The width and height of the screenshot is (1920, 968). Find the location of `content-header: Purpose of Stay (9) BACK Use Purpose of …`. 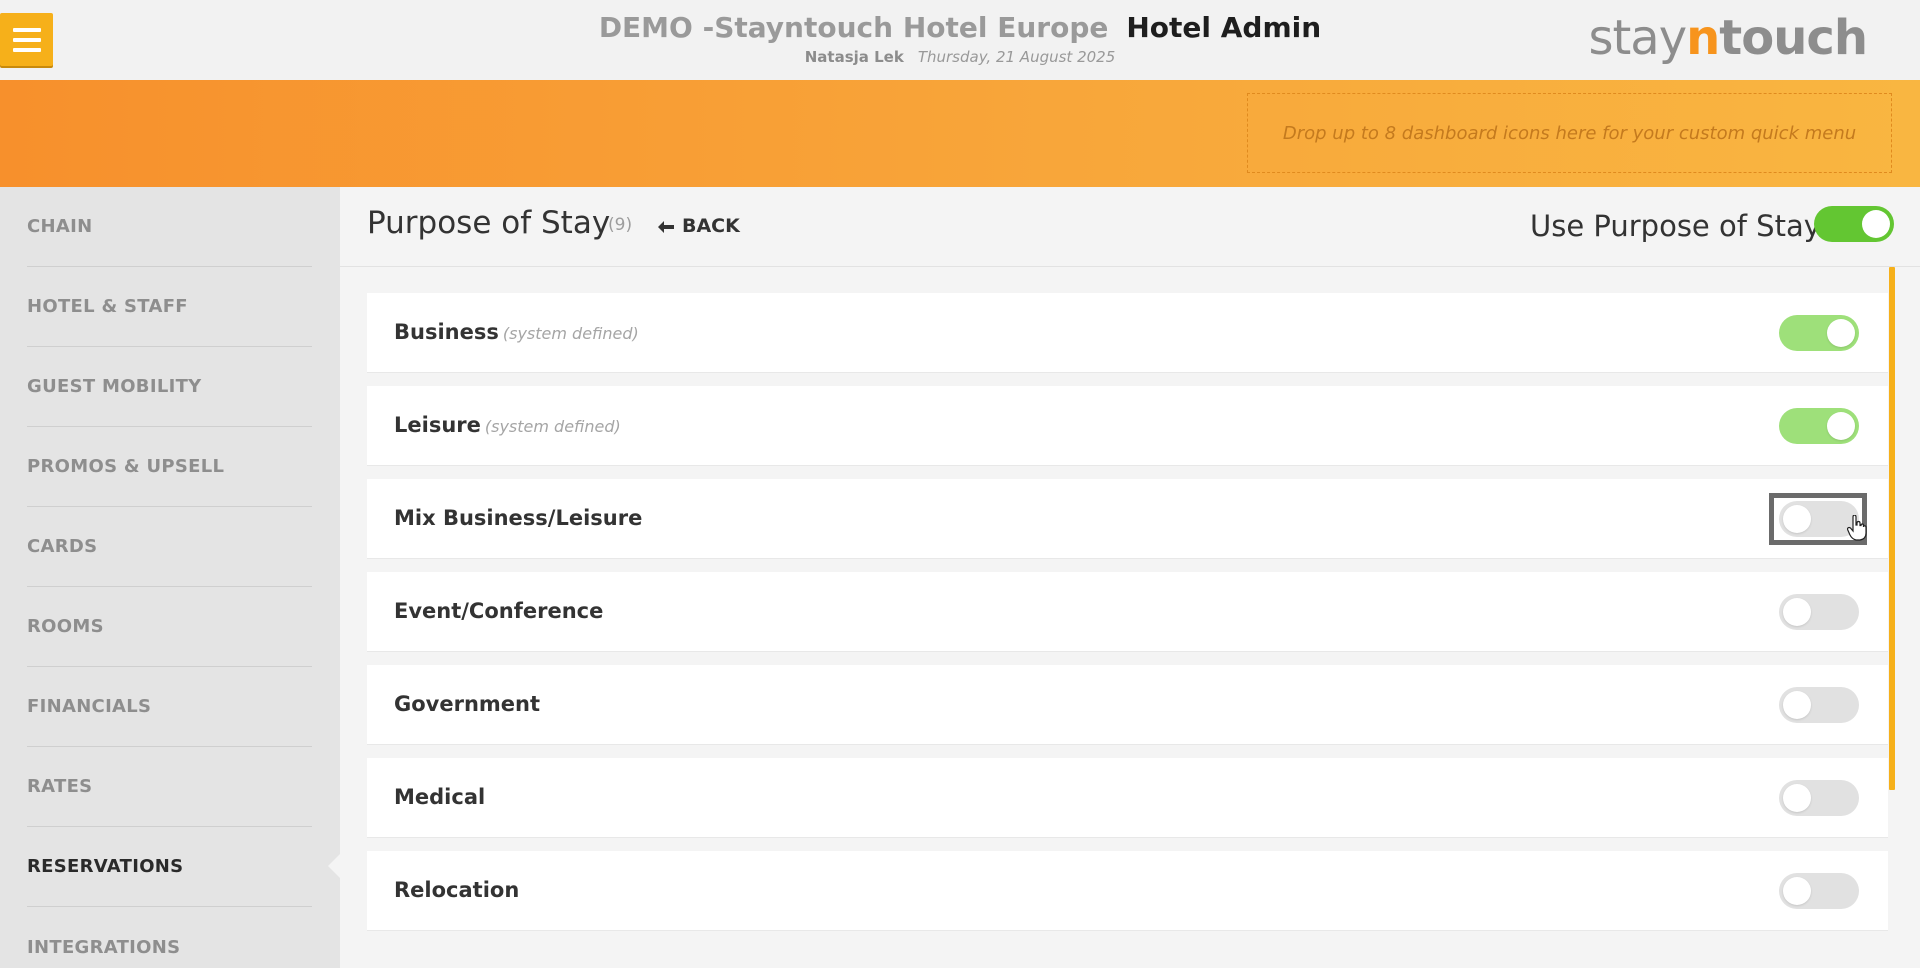

content-header: Purpose of Stay (9) BACK Use Purpose of … is located at coordinates (1130, 227).